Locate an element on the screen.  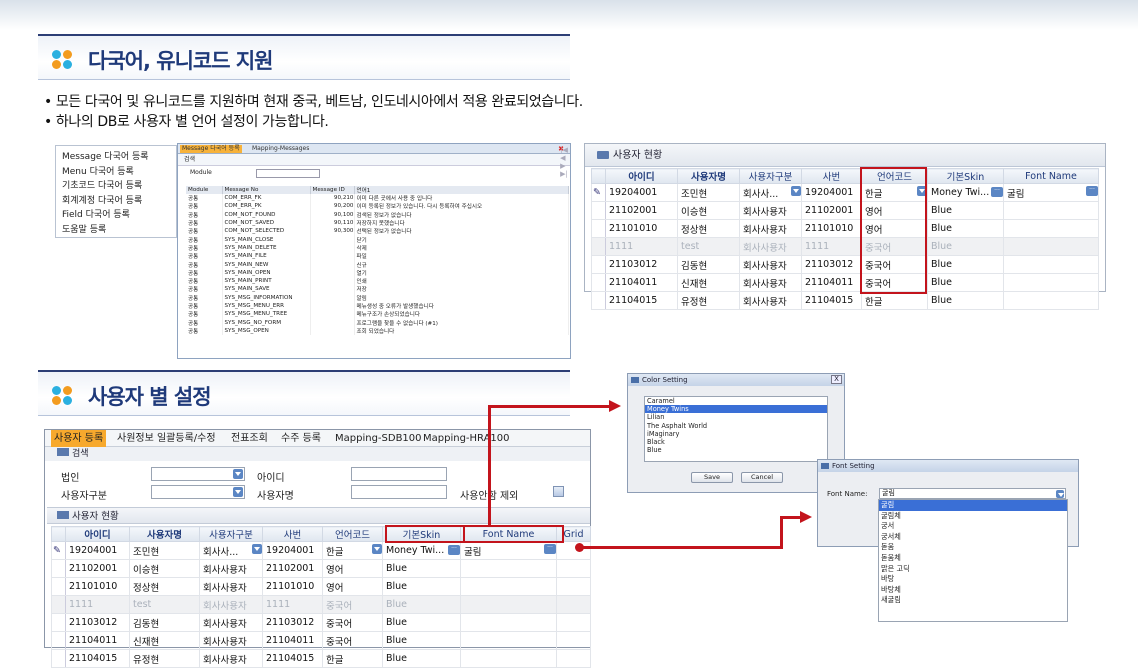
close-icon: X is located at coordinates (836, 379).